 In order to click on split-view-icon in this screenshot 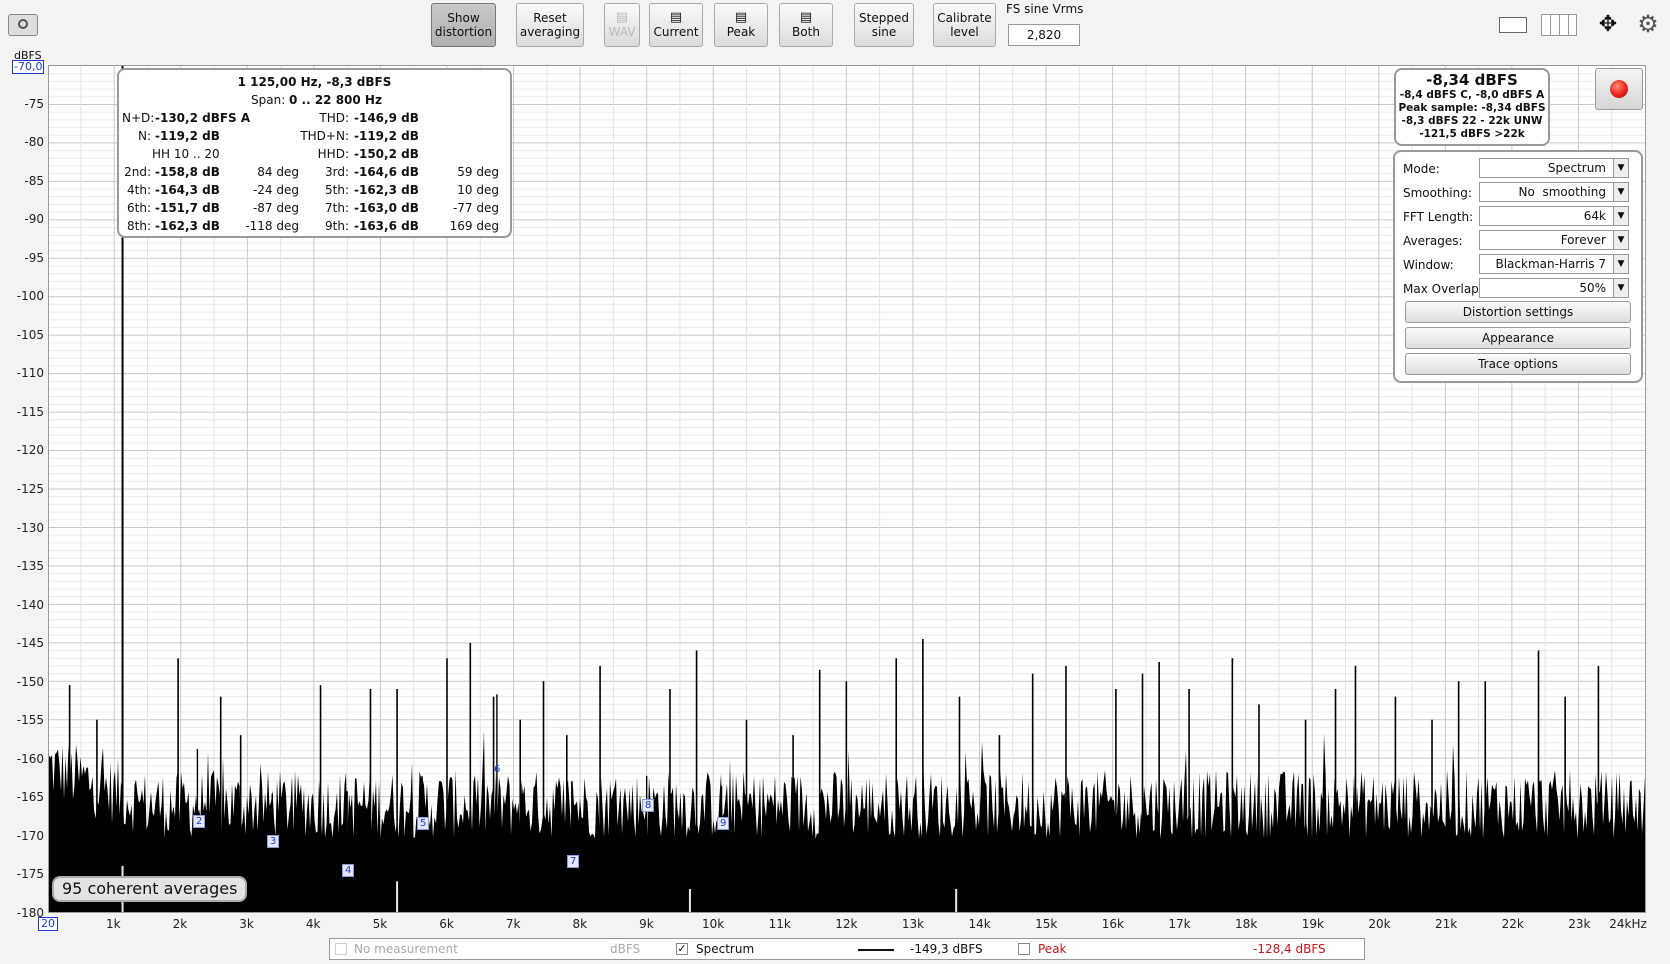, I will do `click(1559, 25)`.